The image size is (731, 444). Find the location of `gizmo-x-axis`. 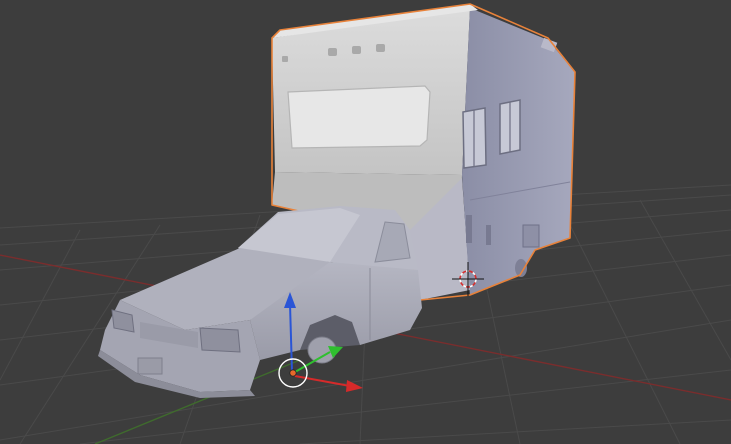

gizmo-x-axis is located at coordinates (322, 381).